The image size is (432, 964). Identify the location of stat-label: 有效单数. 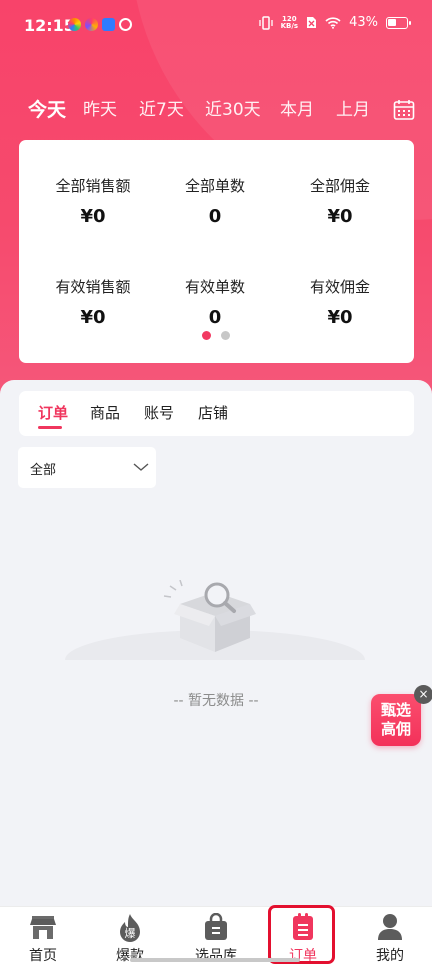
(214, 287).